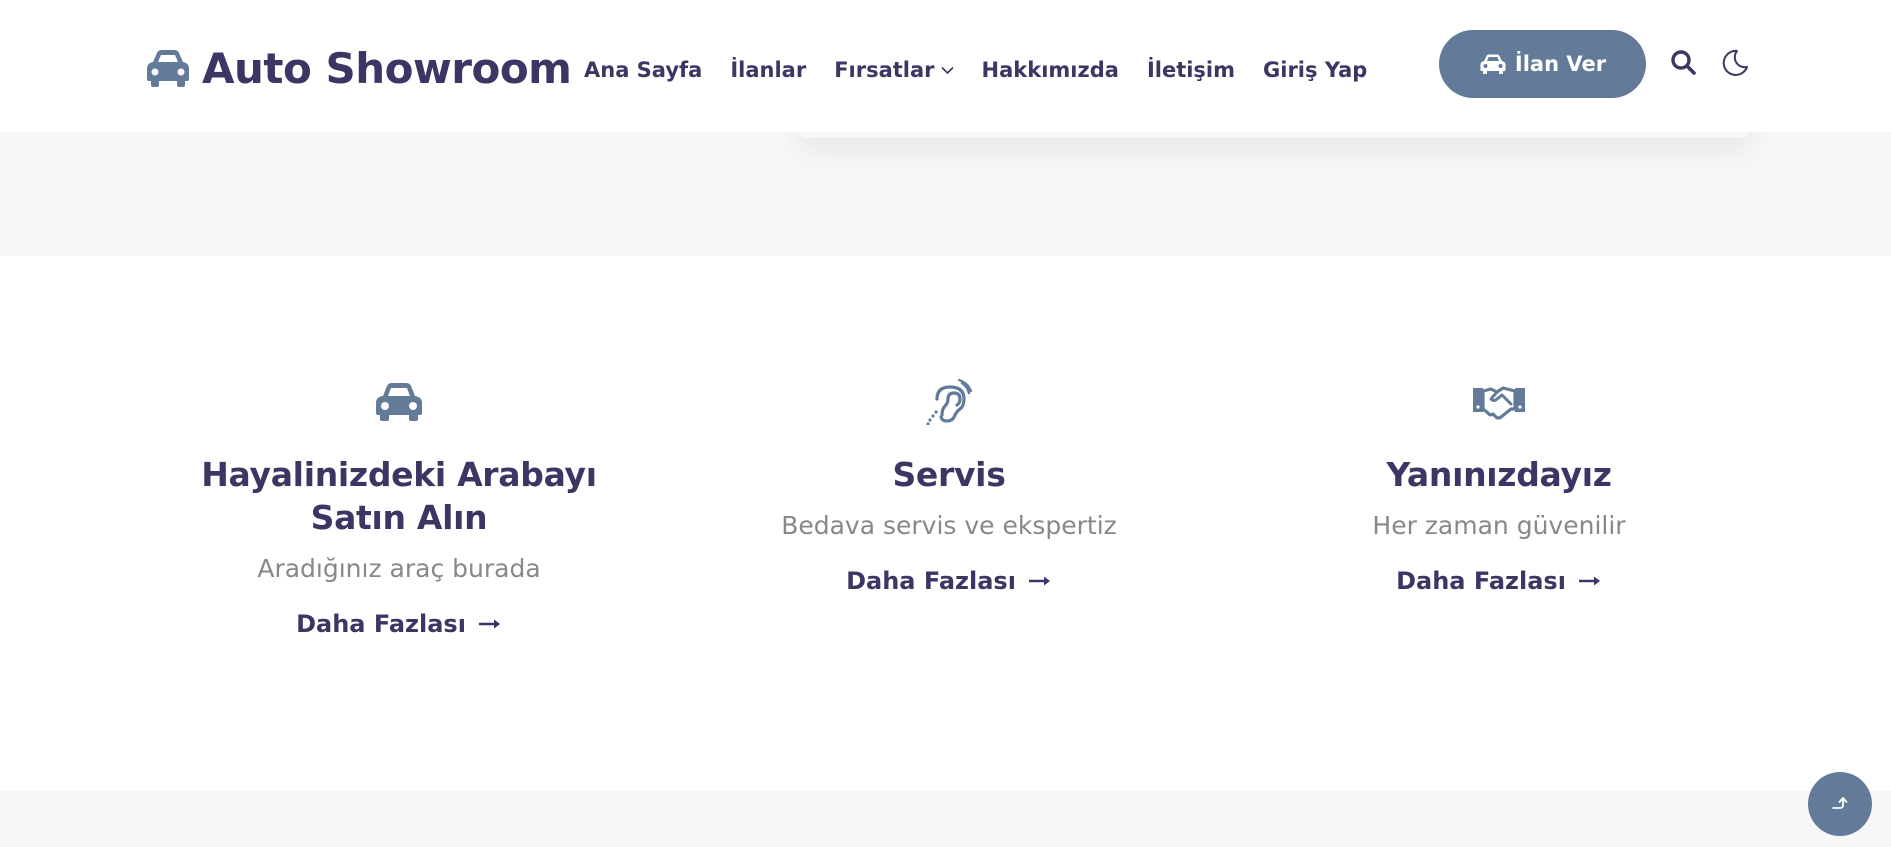  Describe the element at coordinates (949, 525) in the screenshot. I see `feature-text: Bedava servis ve ekspertiz` at that location.